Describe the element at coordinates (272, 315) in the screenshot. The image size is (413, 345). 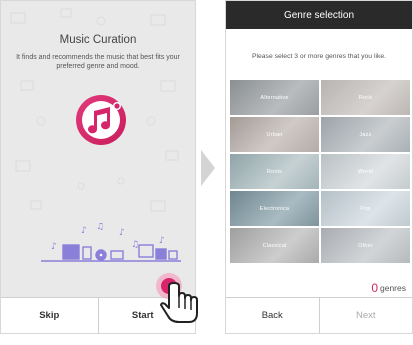
I see `back-button: Back` at that location.